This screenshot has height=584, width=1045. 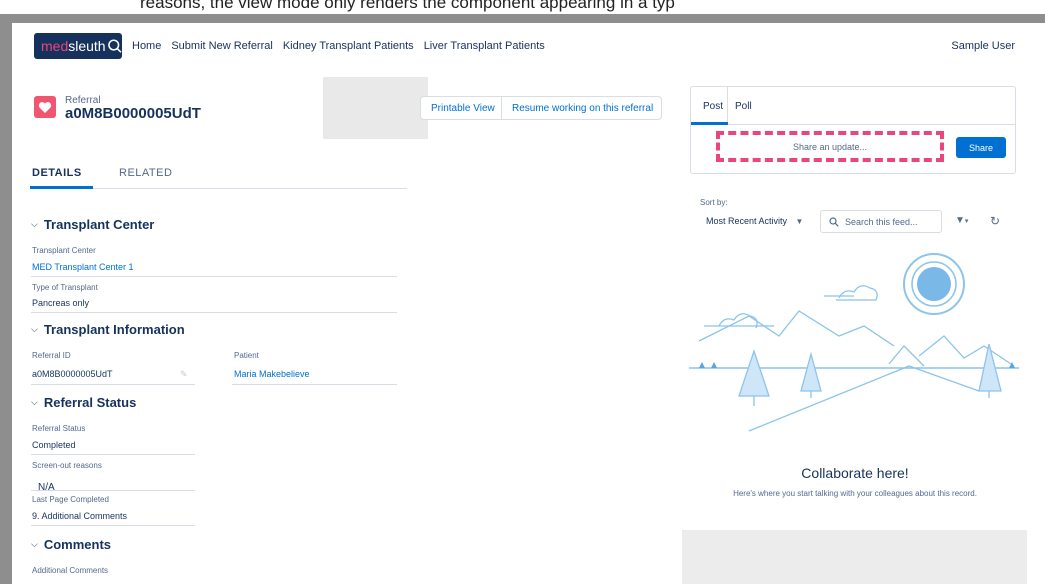 I want to click on section-transplant-information: ⌵ Transplant Information, so click(x=108, y=329).